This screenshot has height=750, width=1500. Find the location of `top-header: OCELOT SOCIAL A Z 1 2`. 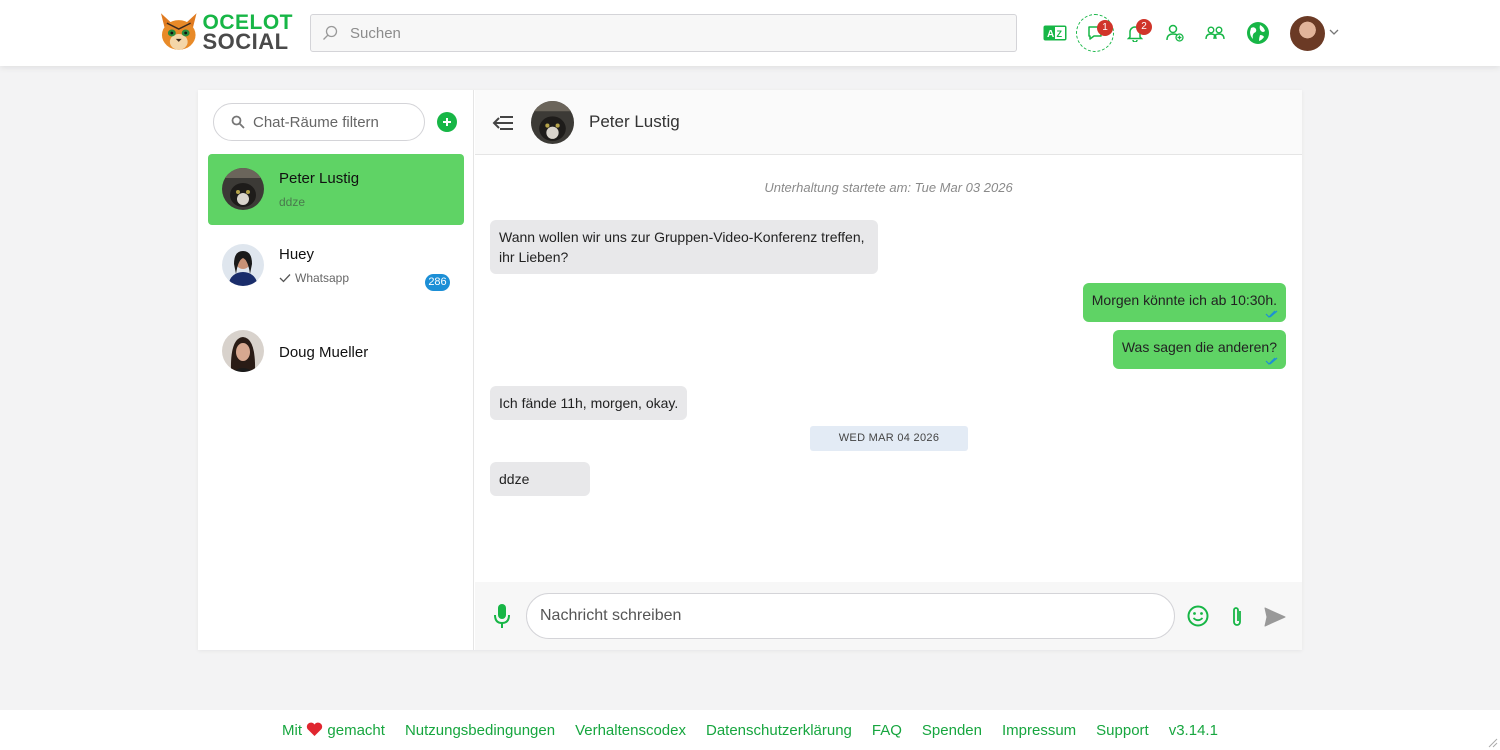

top-header: OCELOT SOCIAL A Z 1 2 is located at coordinates (750, 33).